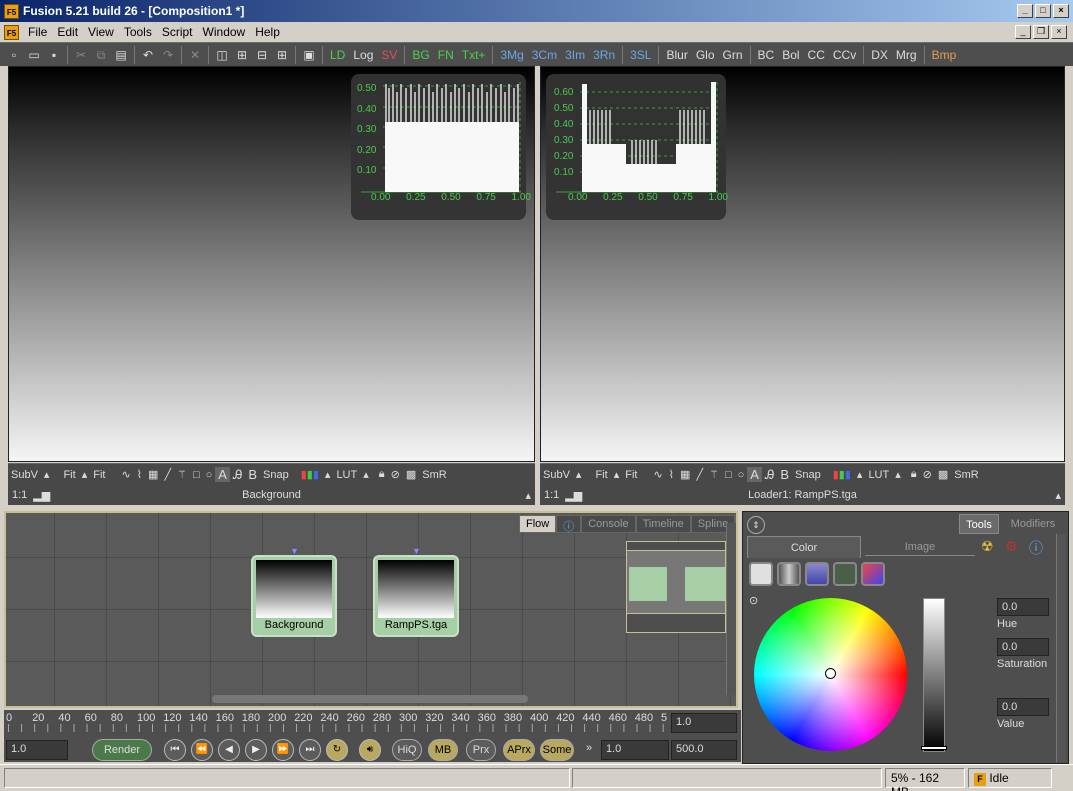  I want to click on fullscreen-icon: ▣, so click(309, 55).